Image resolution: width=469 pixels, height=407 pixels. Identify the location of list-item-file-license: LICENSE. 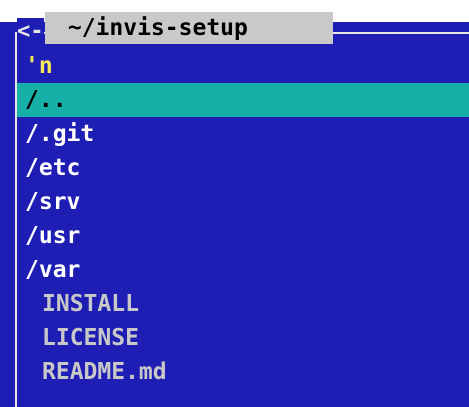
(243, 338).